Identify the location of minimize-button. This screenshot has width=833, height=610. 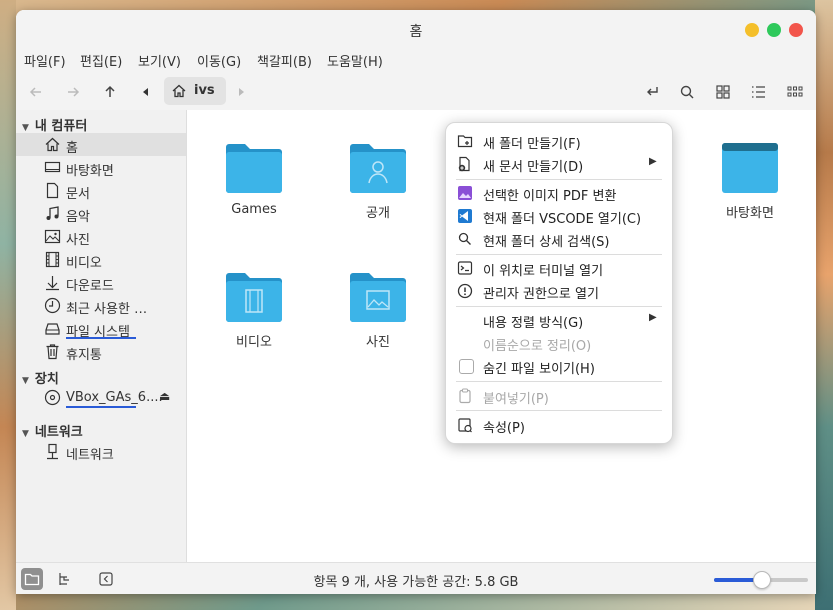
(752, 30).